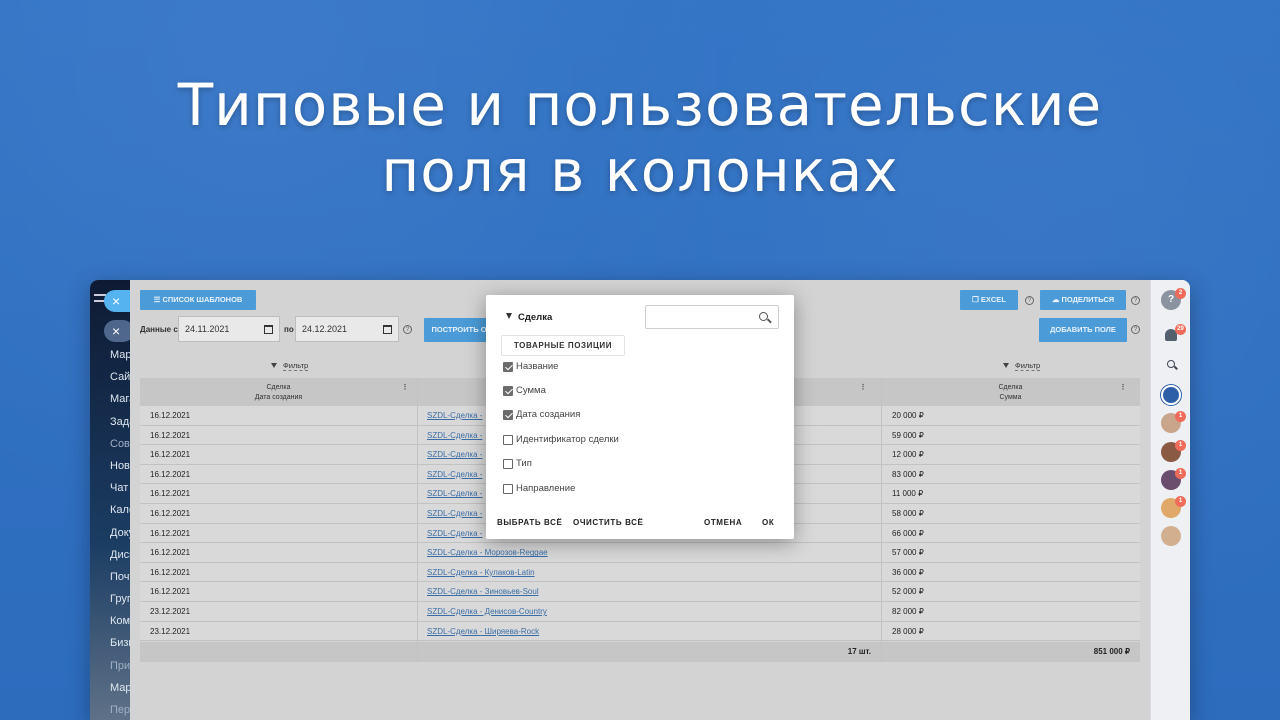 The height and width of the screenshot is (720, 1280). Describe the element at coordinates (908, 513) in the screenshot. I see `cell-sum: 58 000 ₽` at that location.